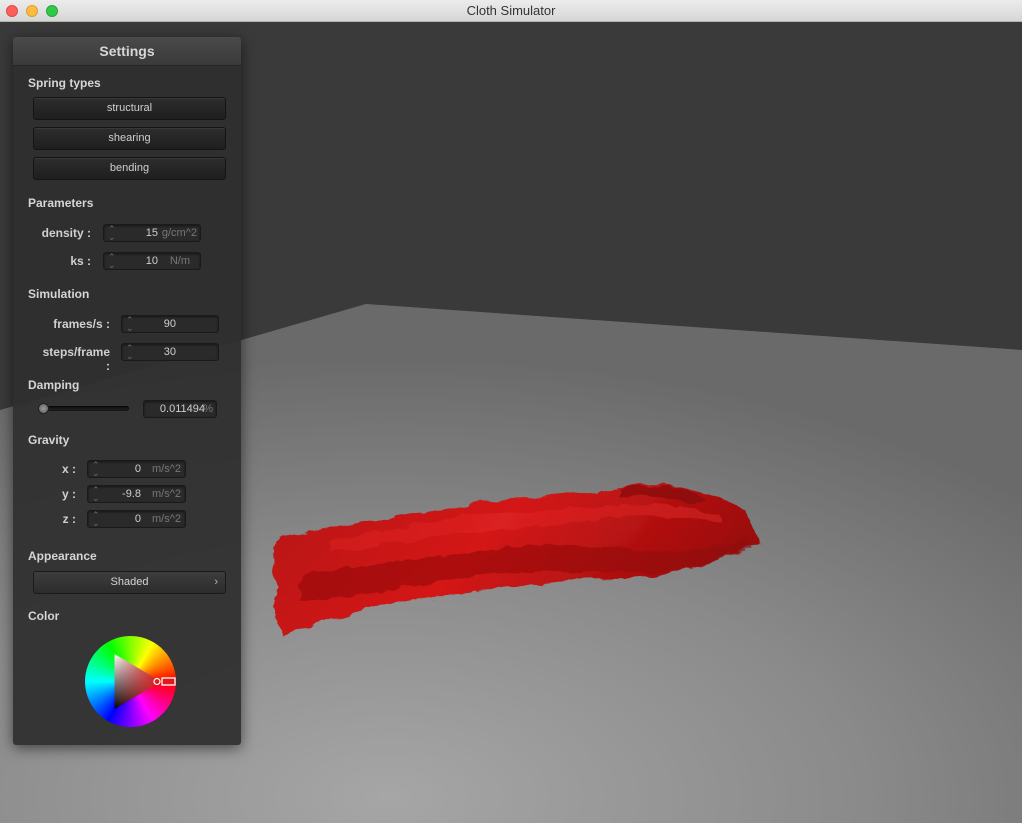  Describe the element at coordinates (216, 582) in the screenshot. I see `chevron-right-icon: ›` at that location.